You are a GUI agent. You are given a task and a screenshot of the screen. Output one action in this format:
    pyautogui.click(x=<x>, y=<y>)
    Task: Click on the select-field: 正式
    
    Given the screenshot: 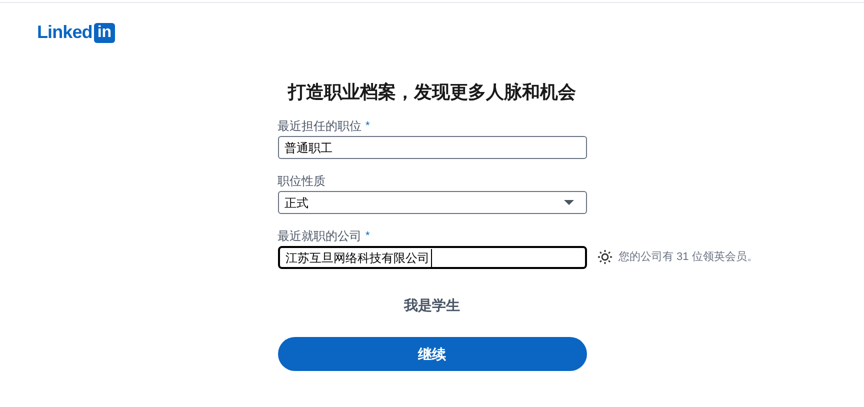 What is the action you would take?
    pyautogui.click(x=432, y=202)
    